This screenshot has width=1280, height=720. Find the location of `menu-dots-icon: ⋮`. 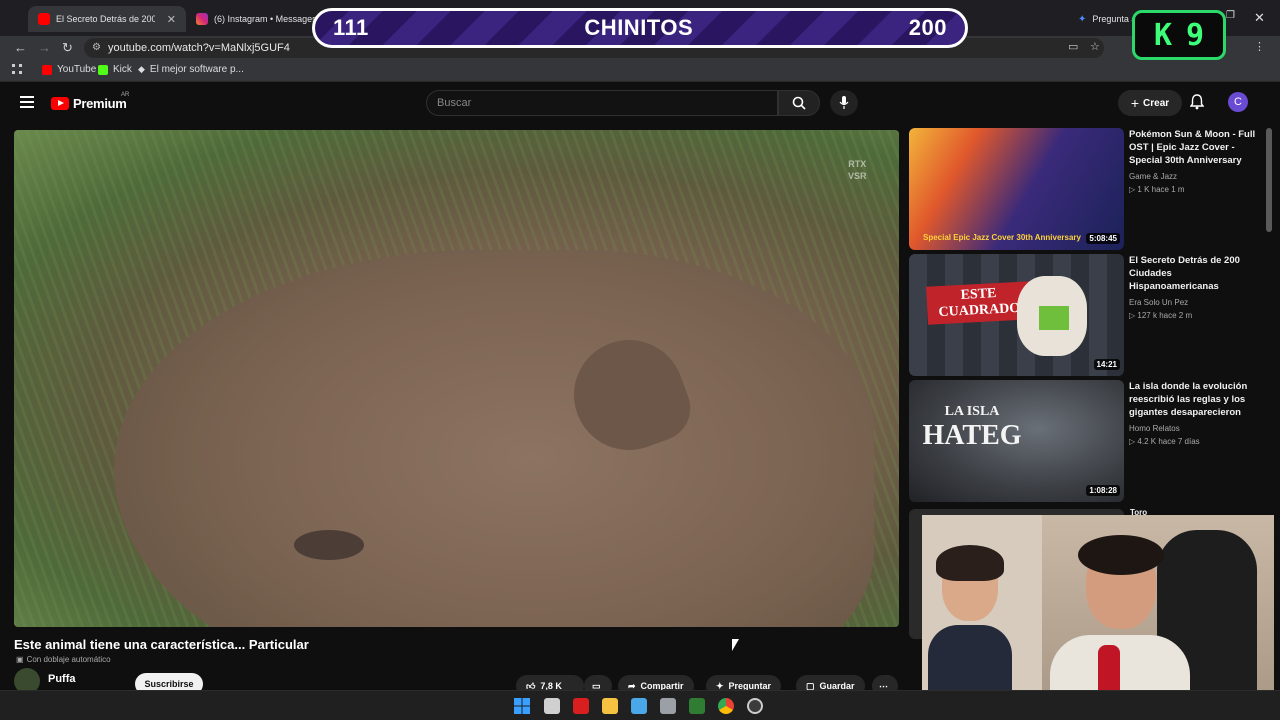

menu-dots-icon: ⋮ is located at coordinates (1259, 46).